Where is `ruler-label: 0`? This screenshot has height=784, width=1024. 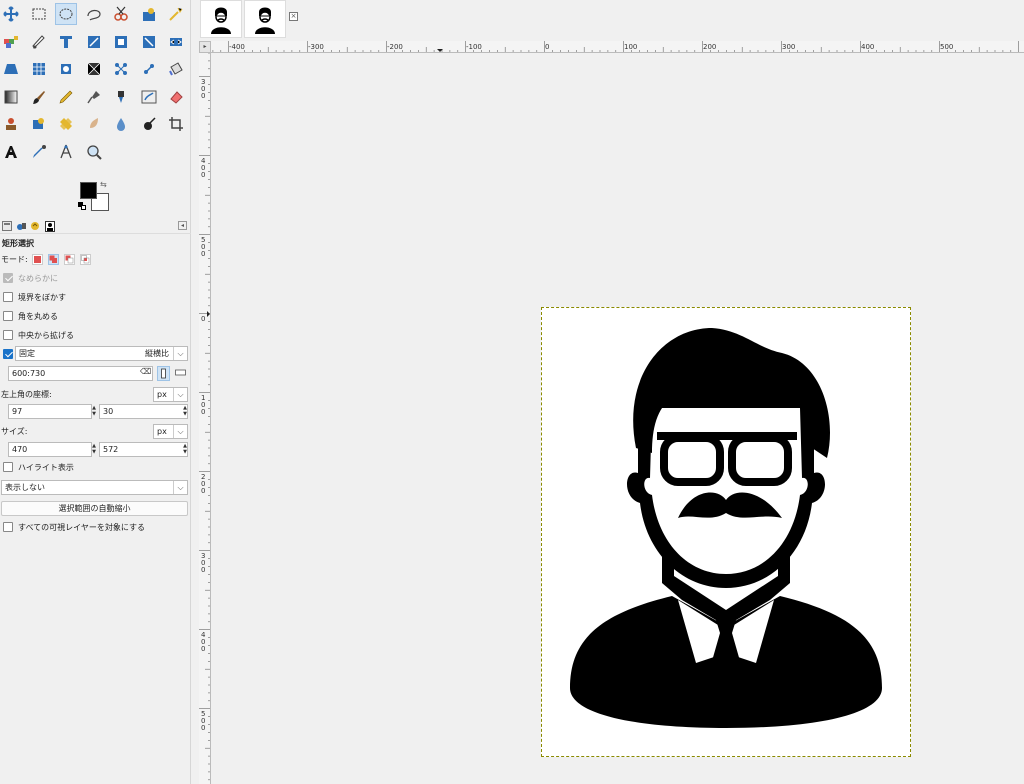
ruler-label: 0 is located at coordinates (203, 649).